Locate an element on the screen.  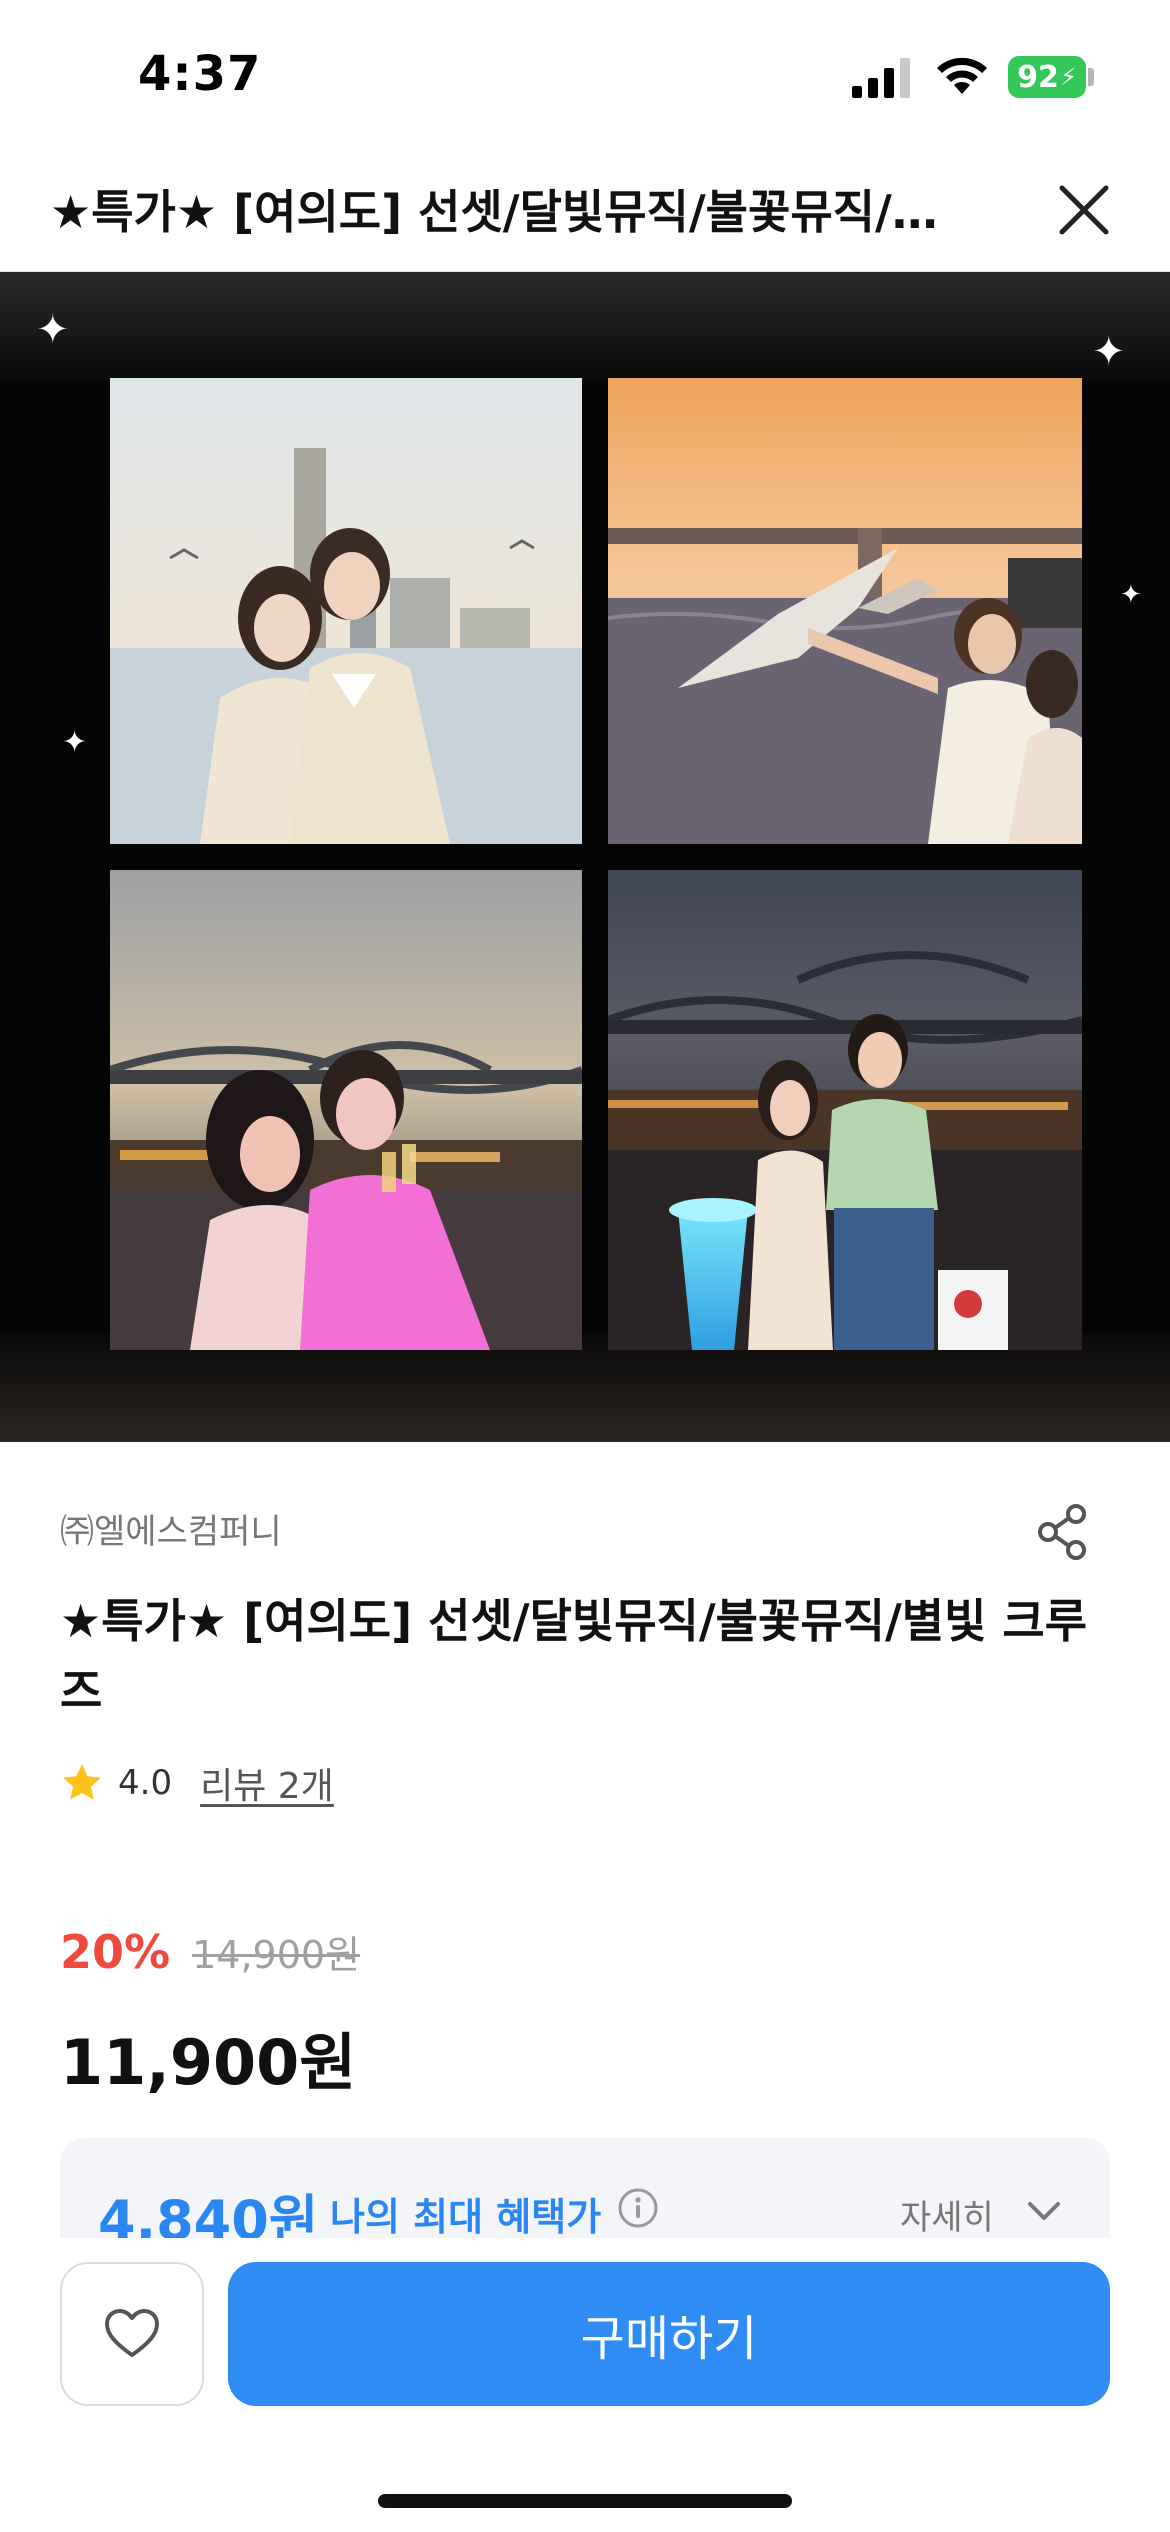
chevron-down-icon is located at coordinates (1044, 2210).